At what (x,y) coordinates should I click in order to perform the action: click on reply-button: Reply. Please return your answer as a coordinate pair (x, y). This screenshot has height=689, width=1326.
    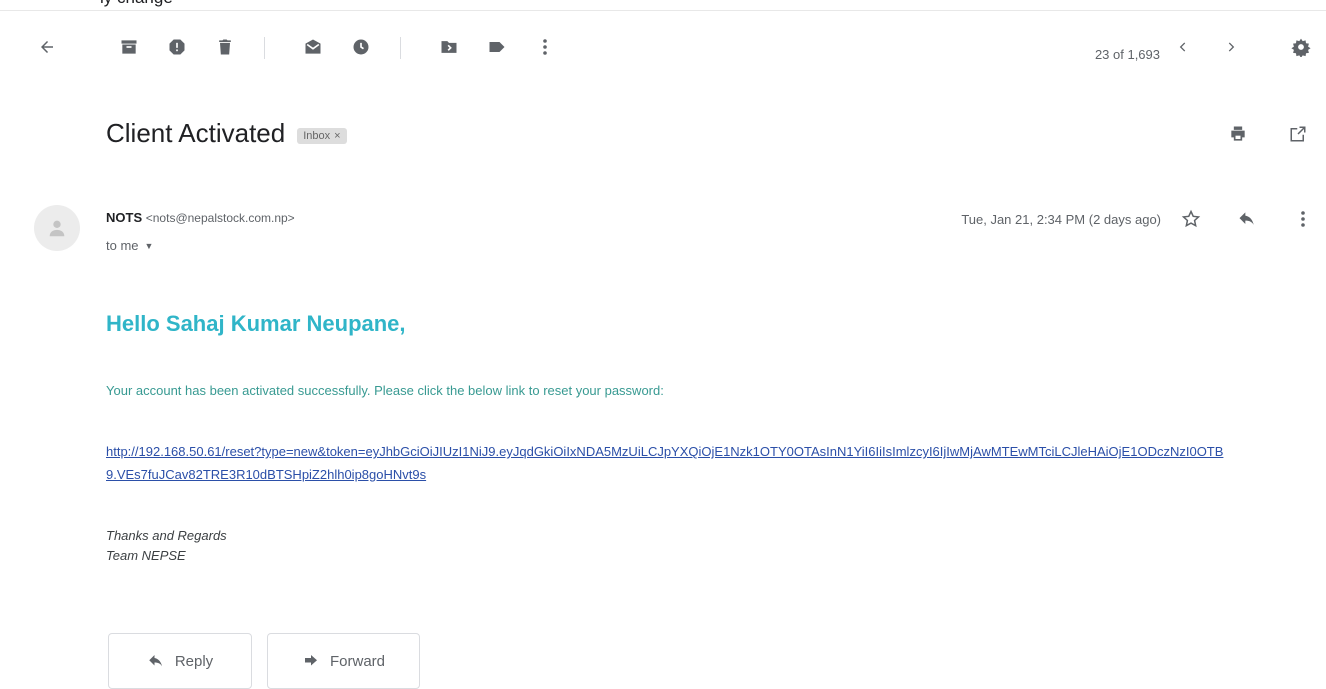
    Looking at the image, I should click on (180, 661).